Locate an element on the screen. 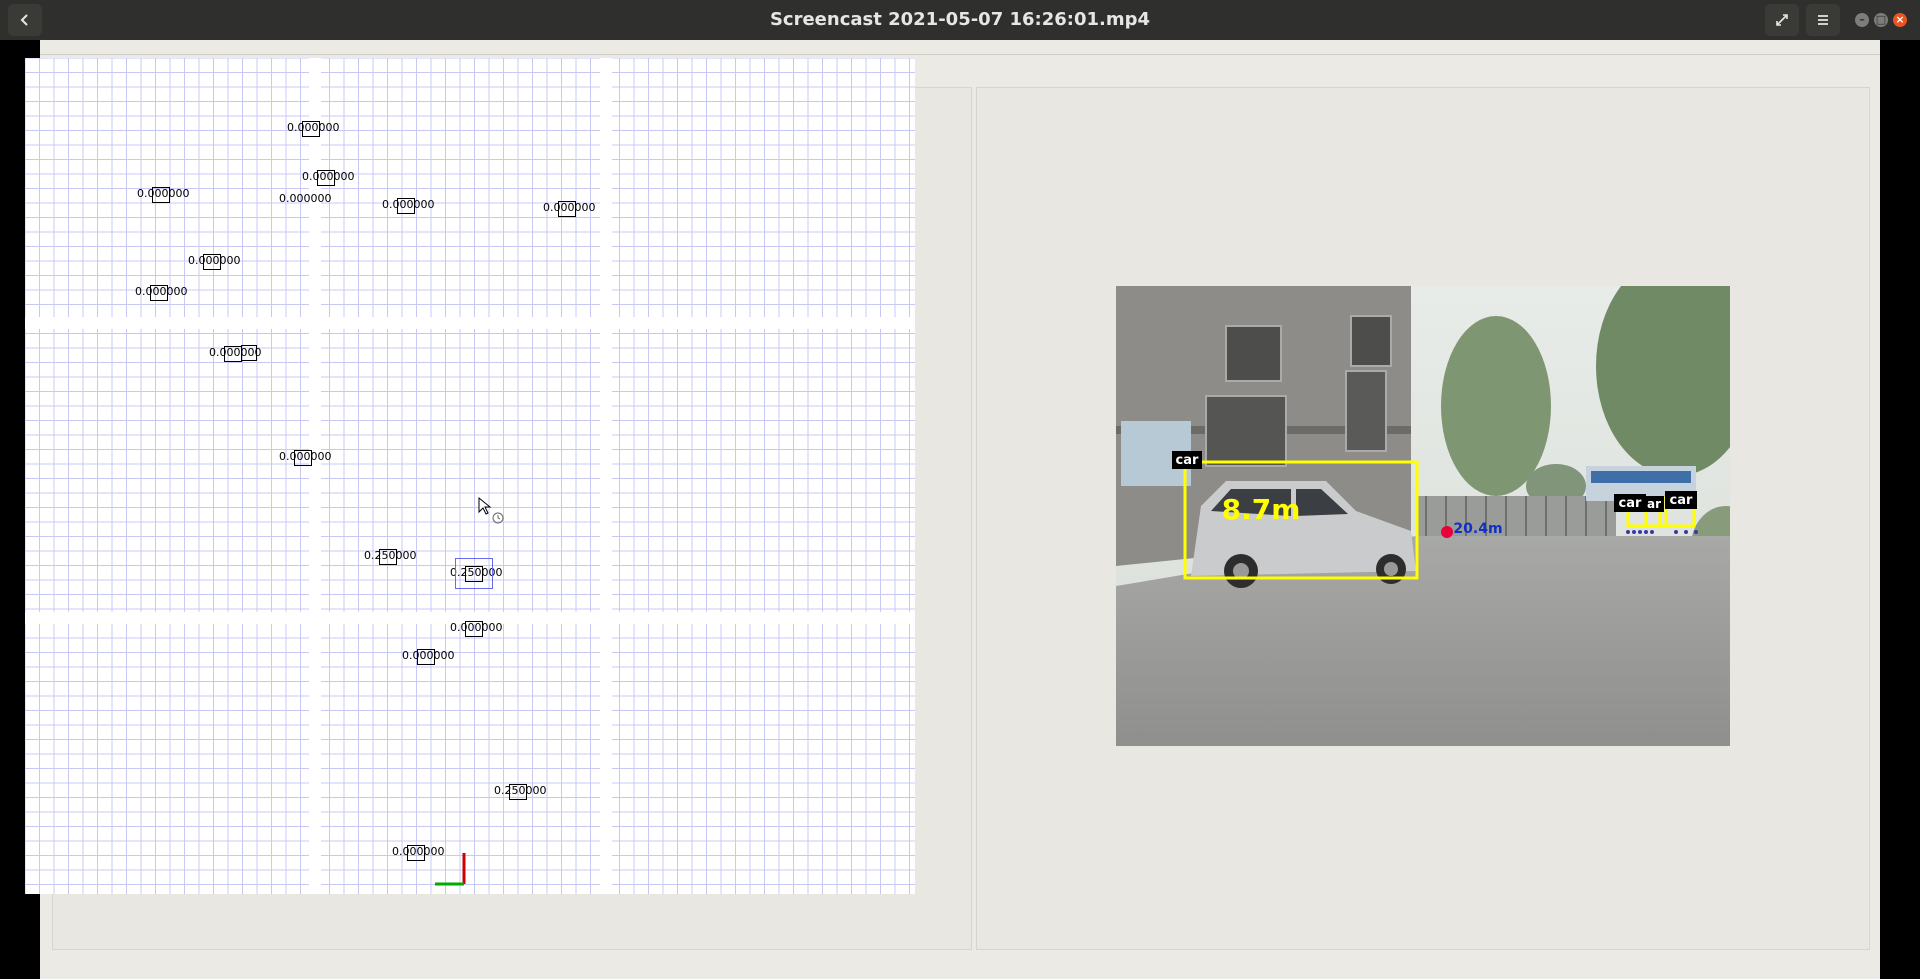 The image size is (1920, 979). maximize-icon: □ is located at coordinates (1881, 19).